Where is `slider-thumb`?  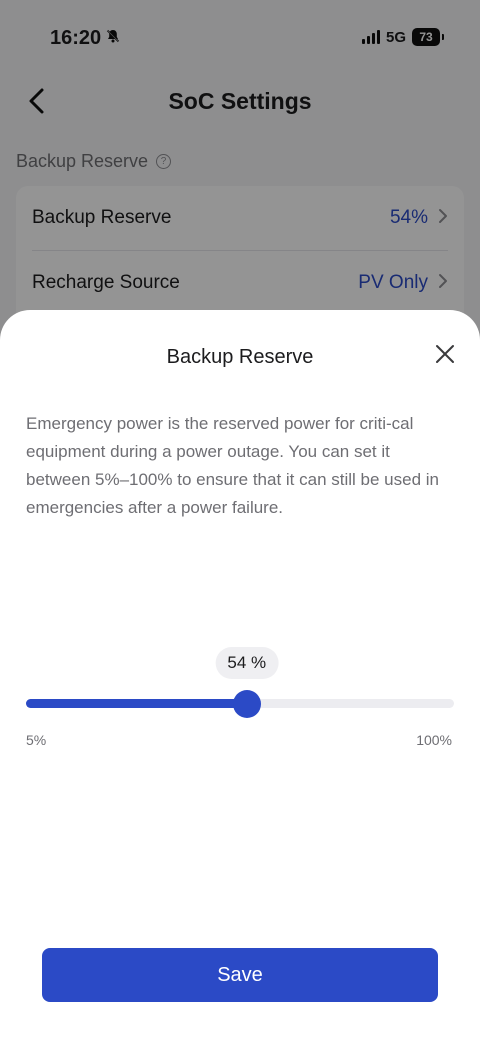
slider-thumb is located at coordinates (246, 704).